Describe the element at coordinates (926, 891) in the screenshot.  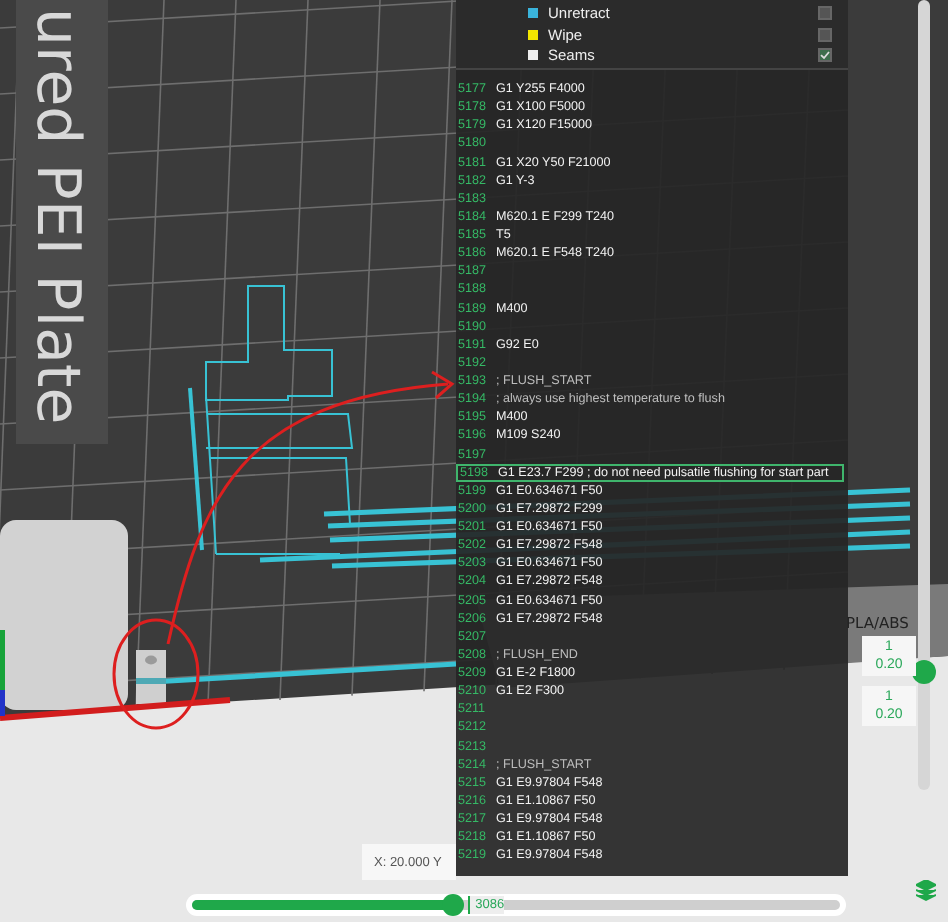
I see `layers-icon` at that location.